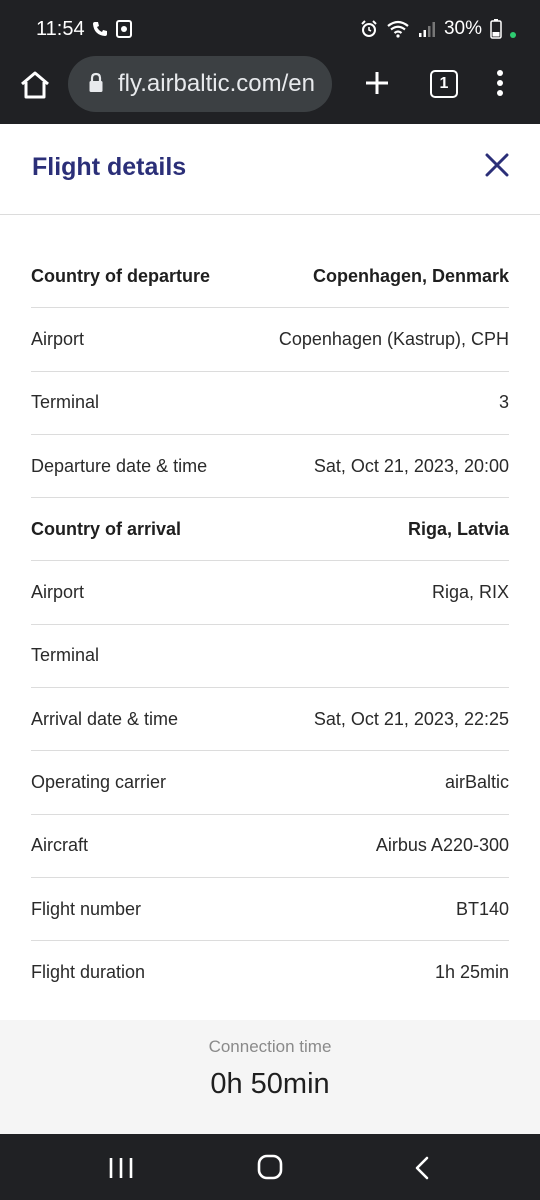 This screenshot has width=540, height=1200. Describe the element at coordinates (270, 783) in the screenshot. I see `detail-row: Operating carrier airBaltic` at that location.